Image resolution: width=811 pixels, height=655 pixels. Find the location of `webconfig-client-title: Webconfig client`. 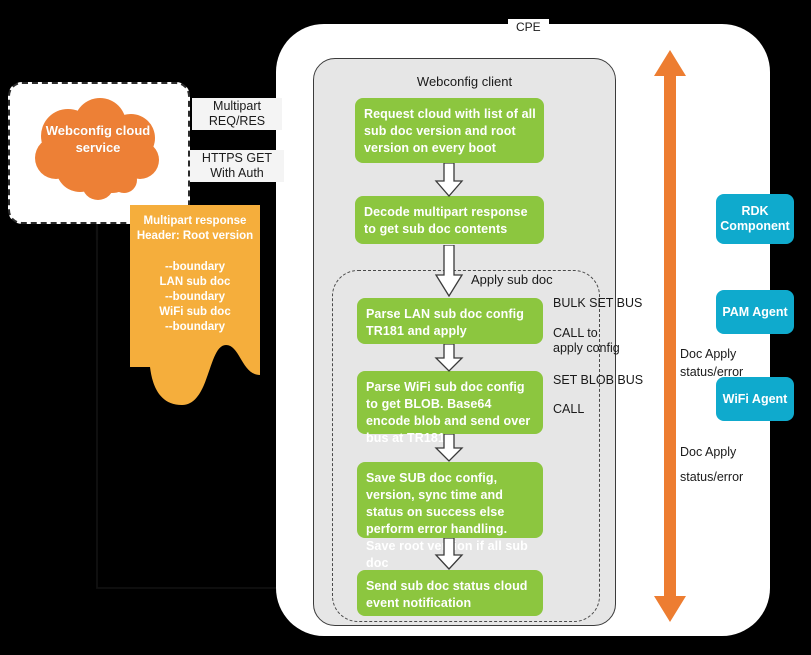

webconfig-client-title: Webconfig client is located at coordinates (464, 81).